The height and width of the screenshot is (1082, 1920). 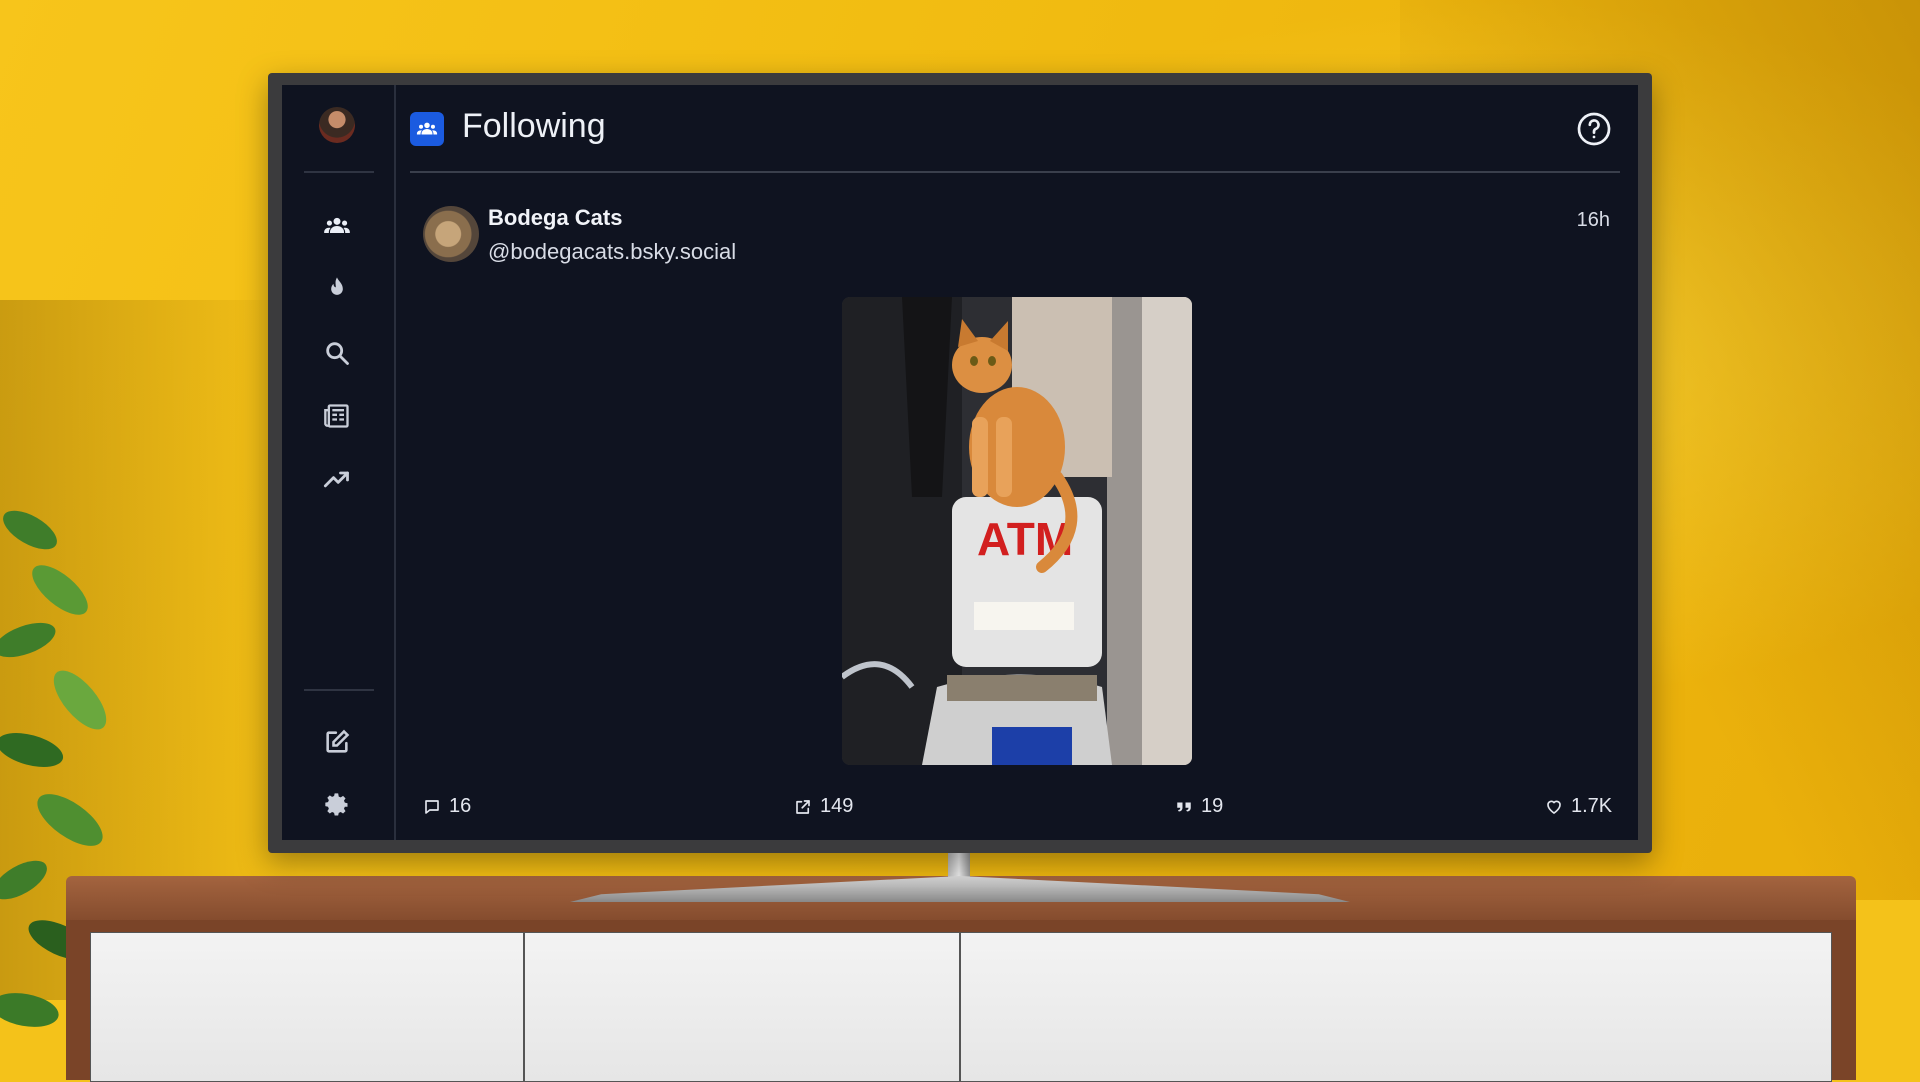 I want to click on quote-count: 19, so click(x=1212, y=806).